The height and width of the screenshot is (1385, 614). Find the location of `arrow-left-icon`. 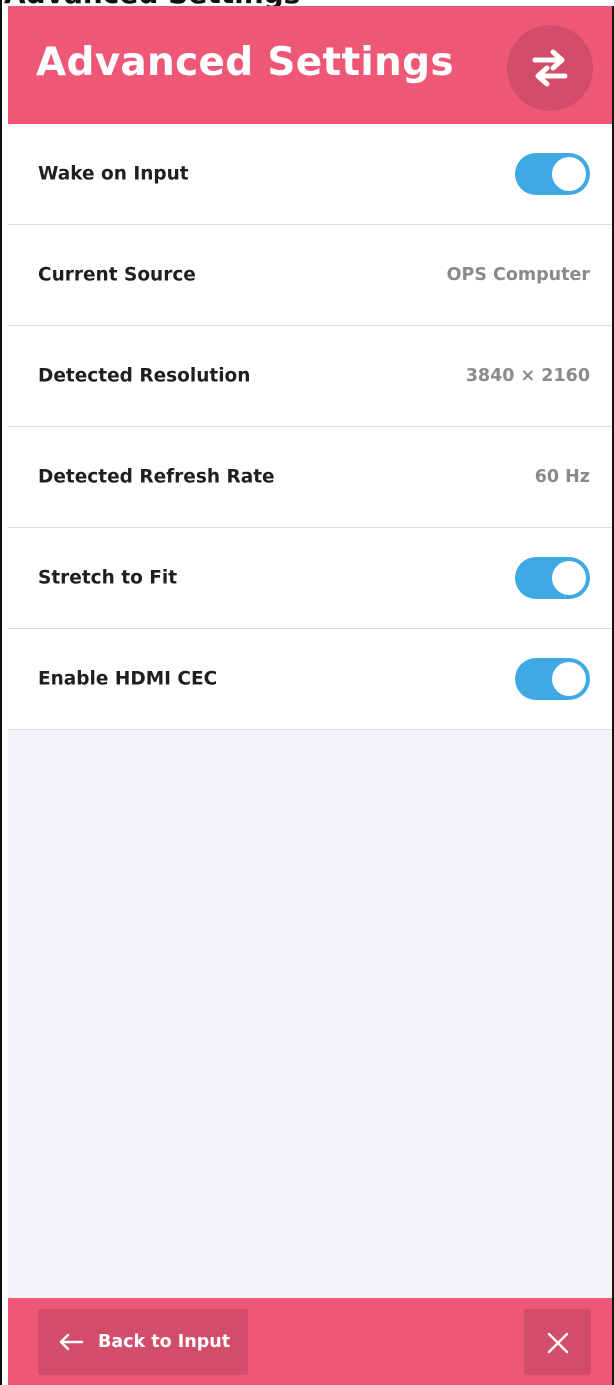

arrow-left-icon is located at coordinates (71, 1342).